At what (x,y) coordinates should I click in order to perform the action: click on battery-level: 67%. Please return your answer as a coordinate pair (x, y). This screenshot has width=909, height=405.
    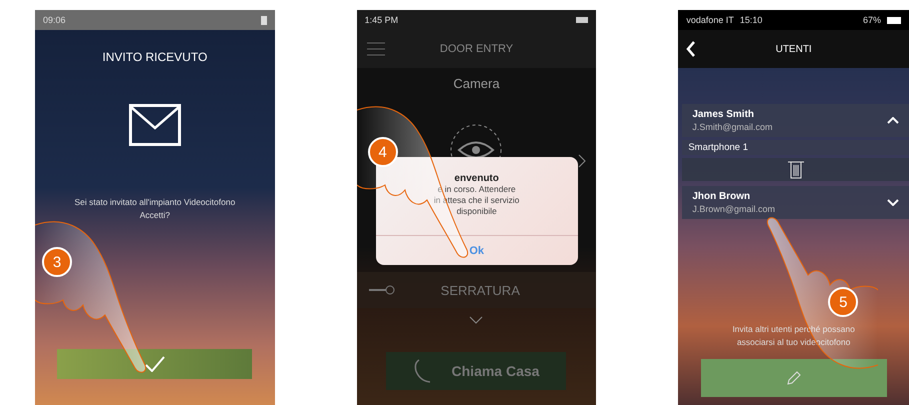
    Looking at the image, I should click on (871, 20).